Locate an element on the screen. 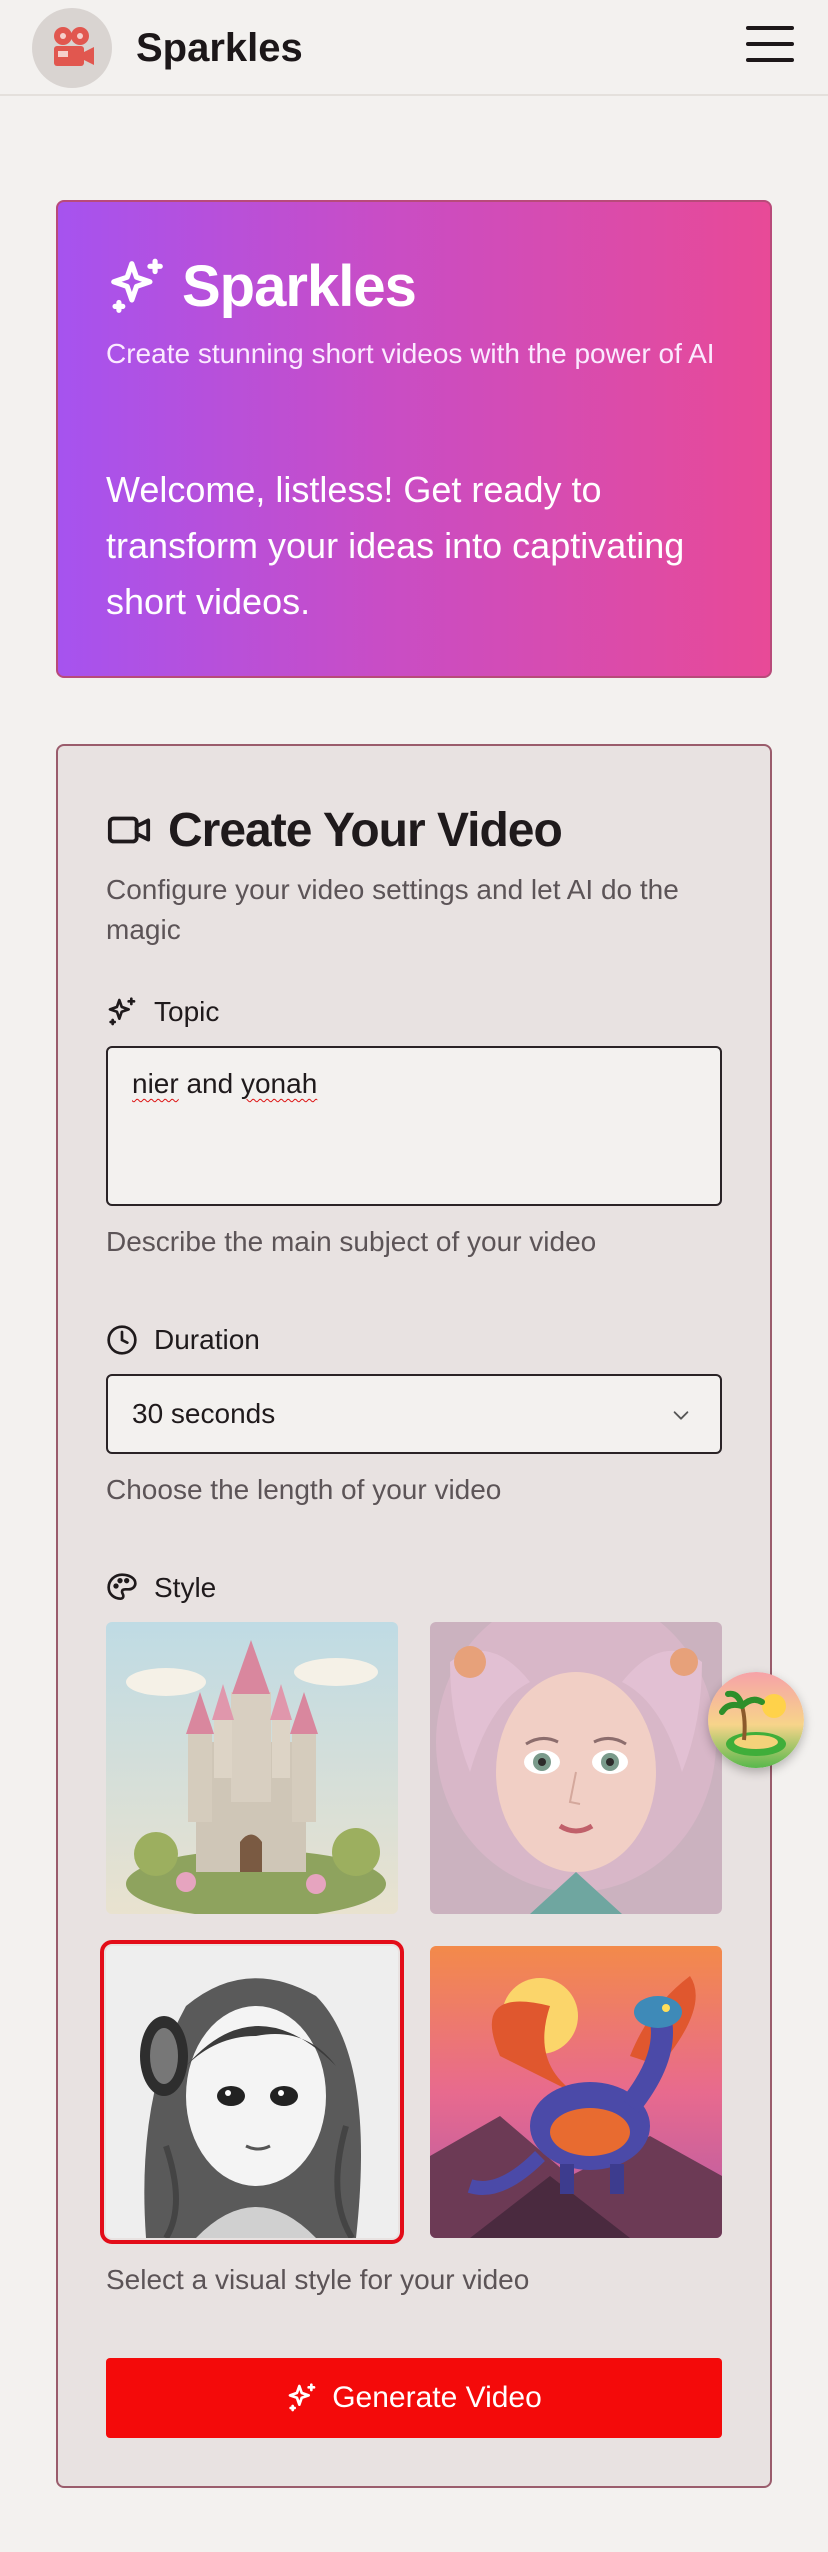  video-camera-icon is located at coordinates (129, 830).